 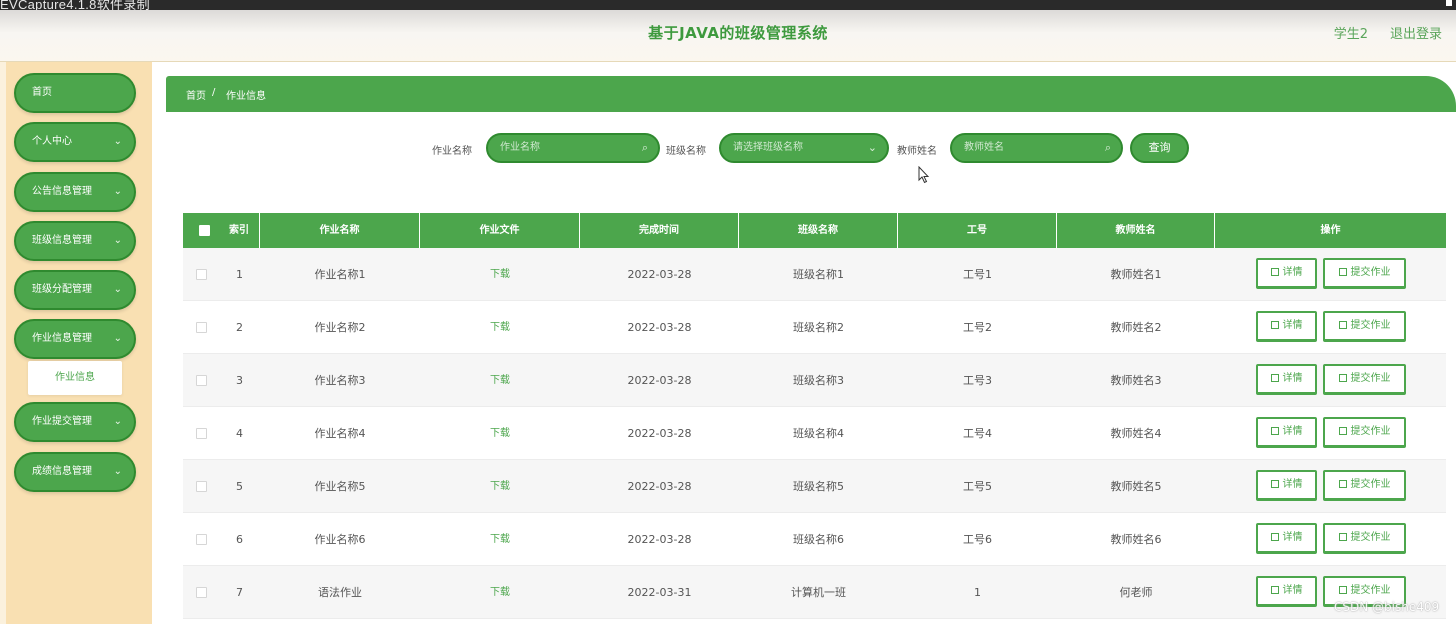 I want to click on logout-link: 退出登录, so click(x=1416, y=32).